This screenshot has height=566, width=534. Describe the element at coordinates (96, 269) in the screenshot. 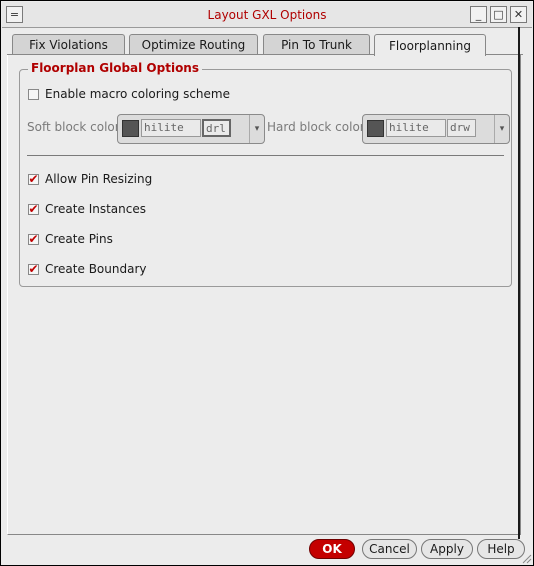

I see `create-boundary-label: Create Boundary` at that location.